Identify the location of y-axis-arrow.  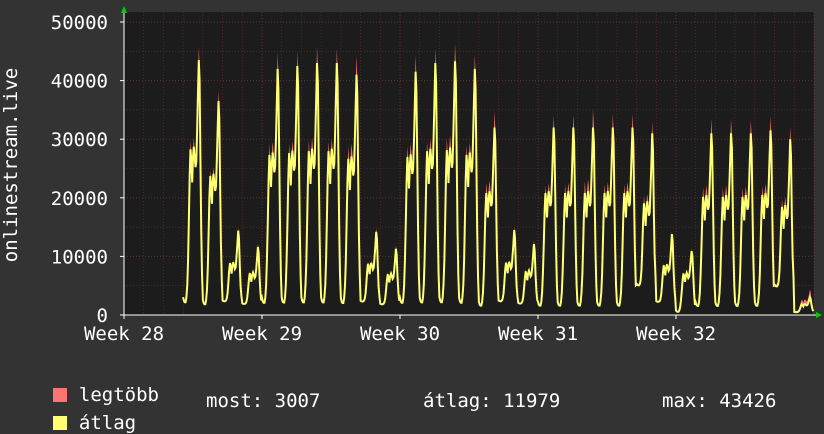
(124, 9).